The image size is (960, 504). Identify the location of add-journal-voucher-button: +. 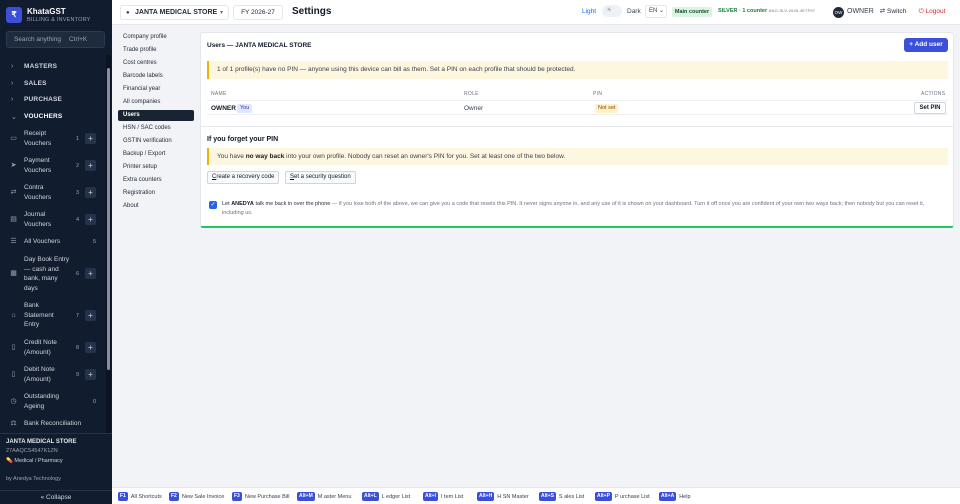
(90, 219).